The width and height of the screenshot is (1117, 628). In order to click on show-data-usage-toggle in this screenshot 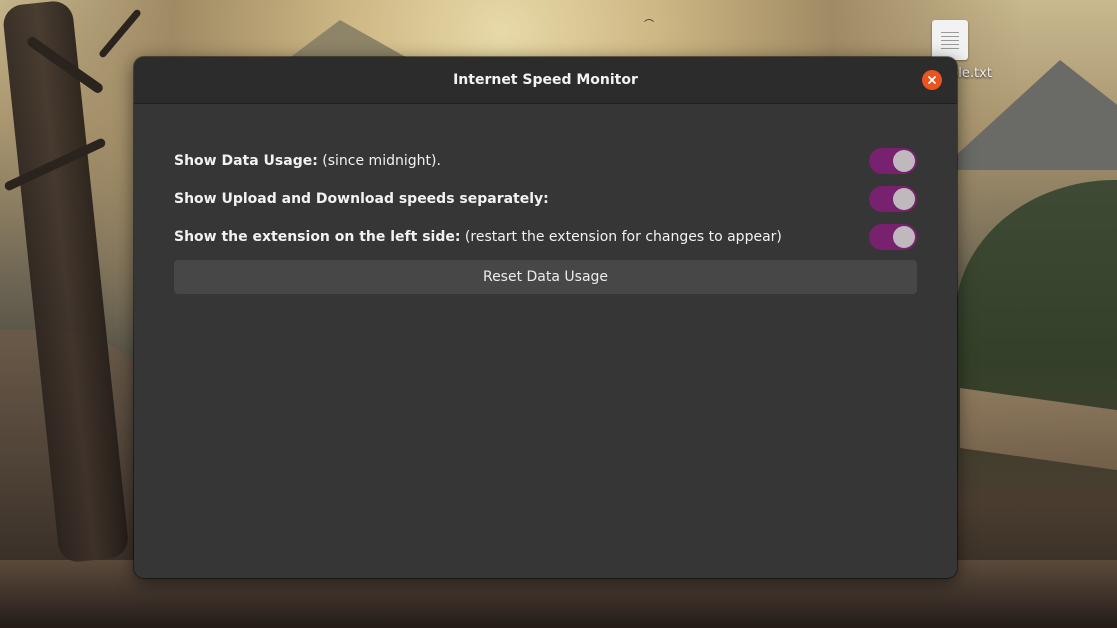, I will do `click(893, 161)`.